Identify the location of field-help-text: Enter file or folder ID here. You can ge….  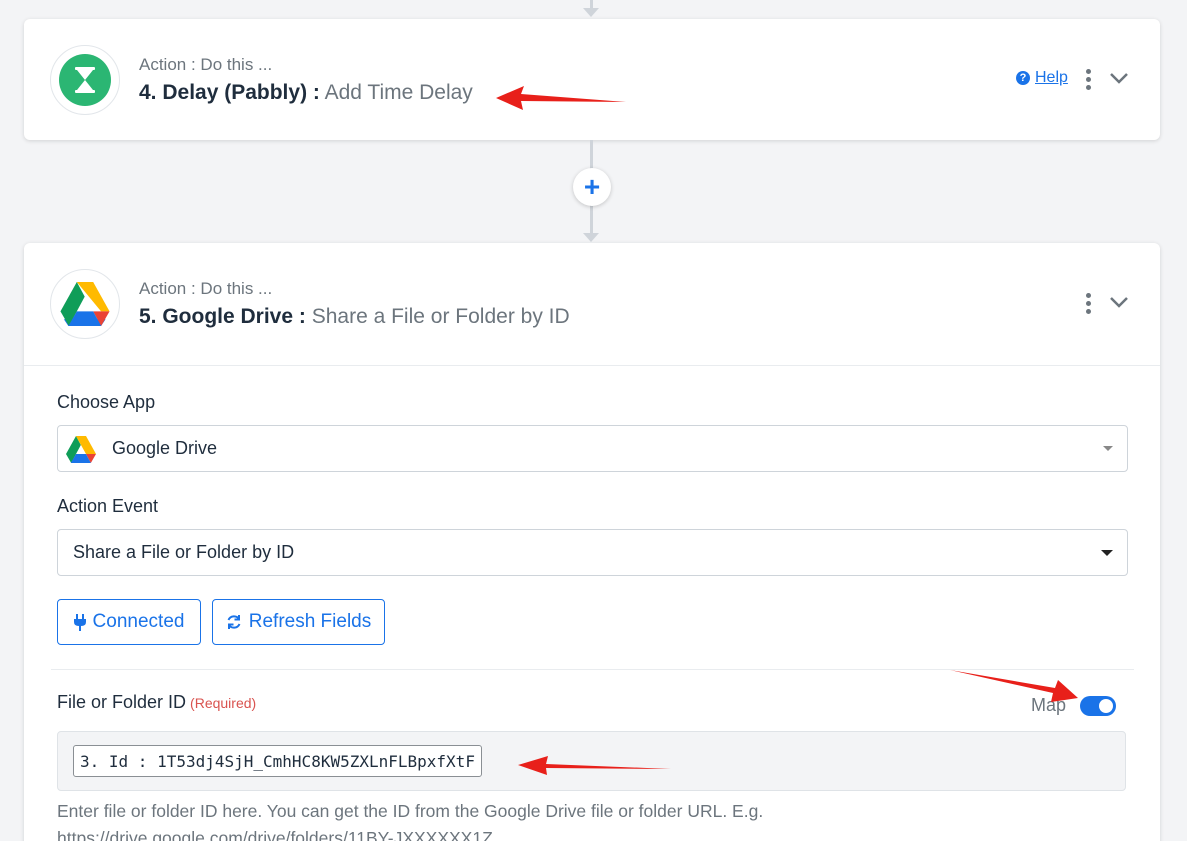
(587, 819).